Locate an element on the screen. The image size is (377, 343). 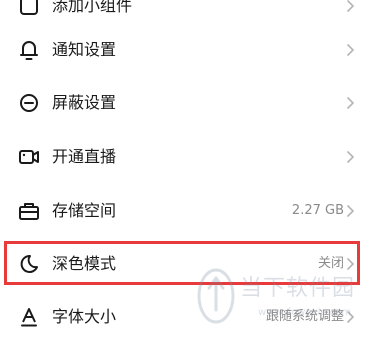
bell-icon is located at coordinates (29, 50).